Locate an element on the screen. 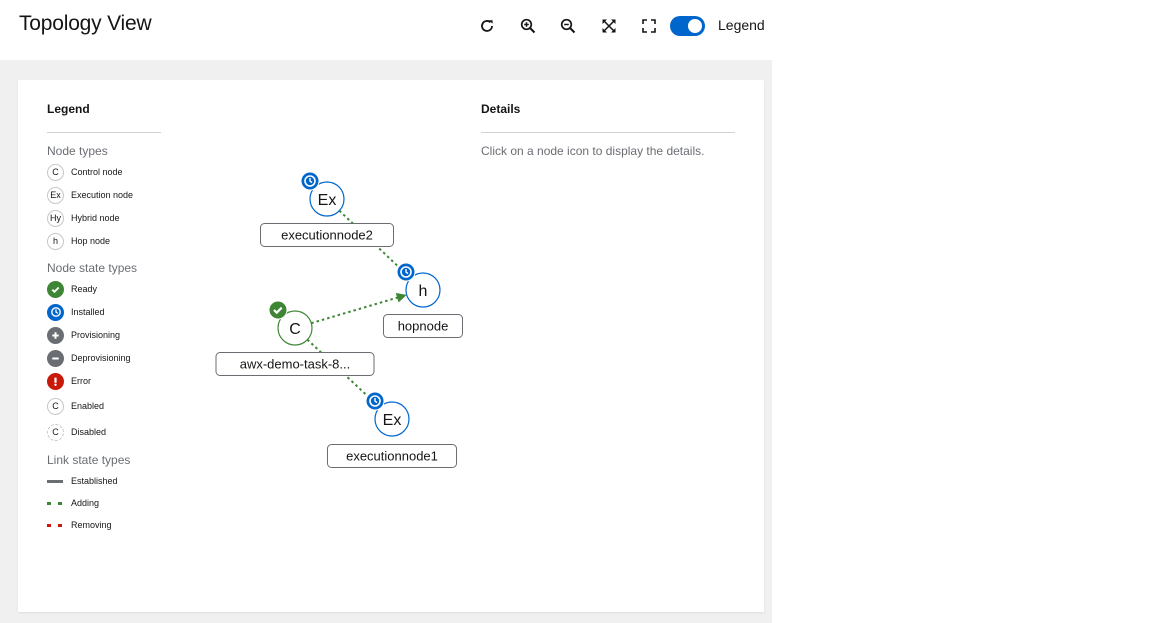 The image size is (1152, 623). node-label-executionnode1: executionnode1 is located at coordinates (392, 456).